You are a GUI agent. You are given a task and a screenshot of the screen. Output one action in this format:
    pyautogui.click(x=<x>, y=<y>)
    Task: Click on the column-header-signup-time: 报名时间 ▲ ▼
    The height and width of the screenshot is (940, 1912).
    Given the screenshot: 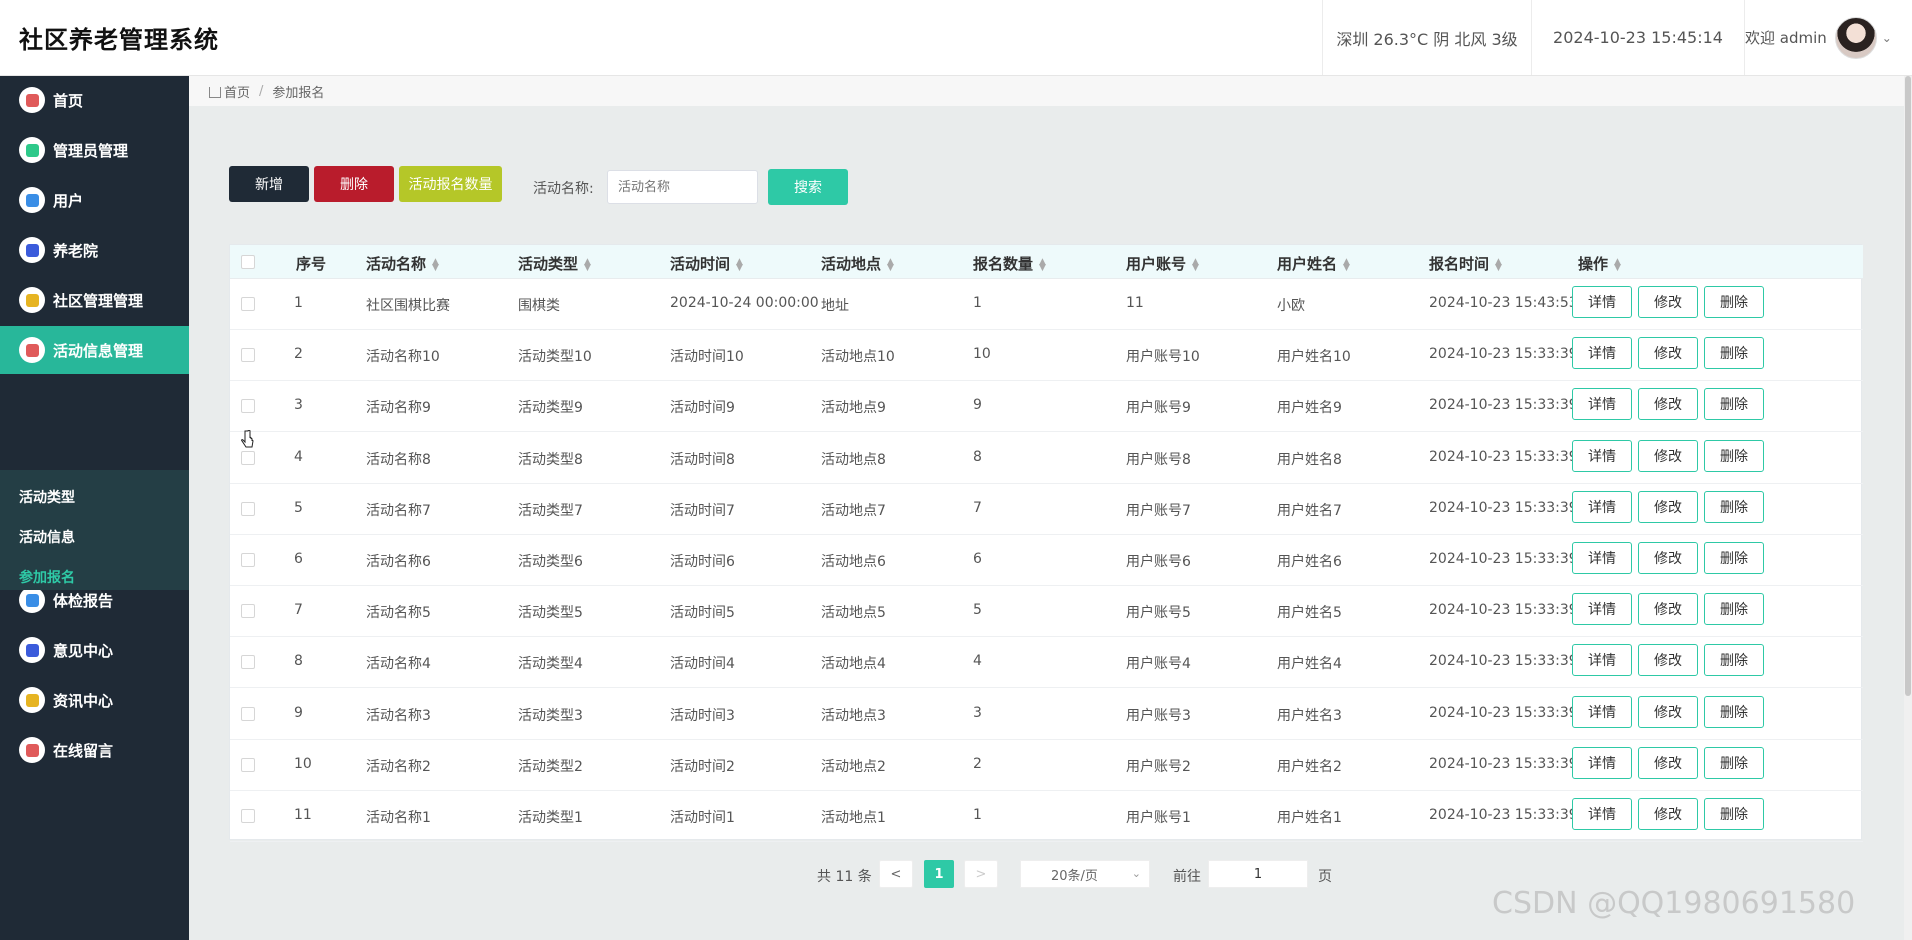 What is the action you would take?
    pyautogui.click(x=1465, y=263)
    